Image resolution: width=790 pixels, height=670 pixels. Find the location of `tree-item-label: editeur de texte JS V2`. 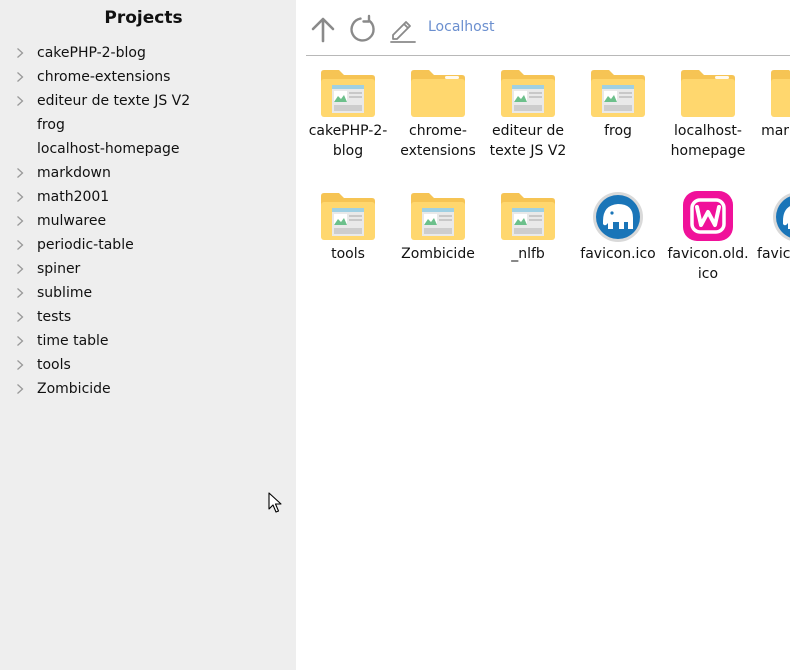

tree-item-label: editeur de texte JS V2 is located at coordinates (114, 101).